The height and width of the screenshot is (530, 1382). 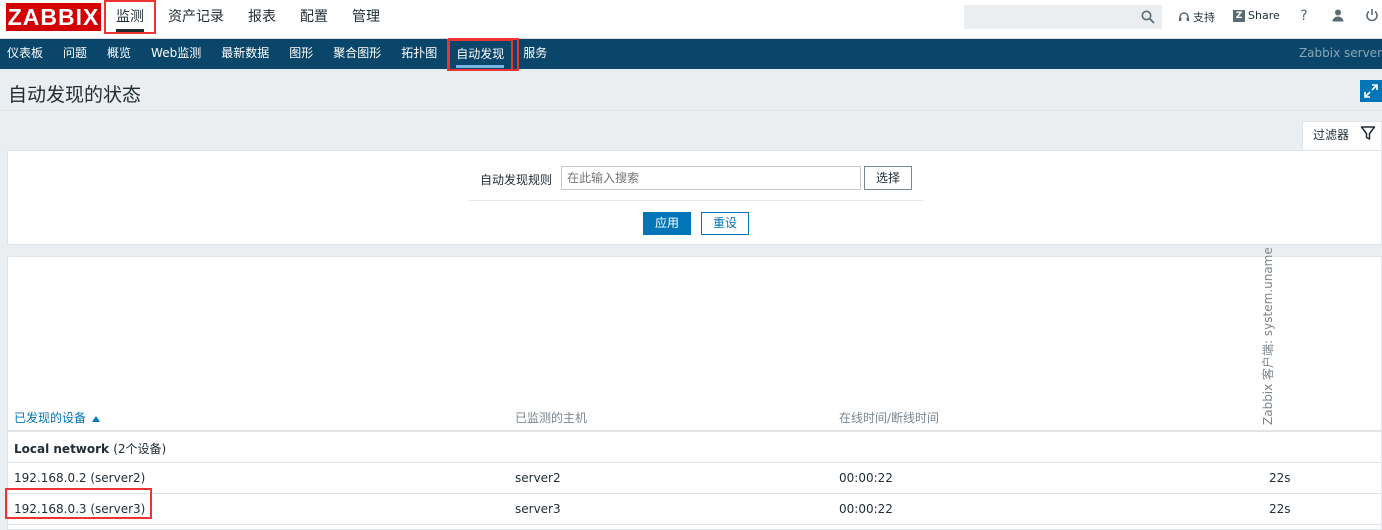 What do you see at coordinates (538, 509) in the screenshot?
I see `table-row-host: server3` at bounding box center [538, 509].